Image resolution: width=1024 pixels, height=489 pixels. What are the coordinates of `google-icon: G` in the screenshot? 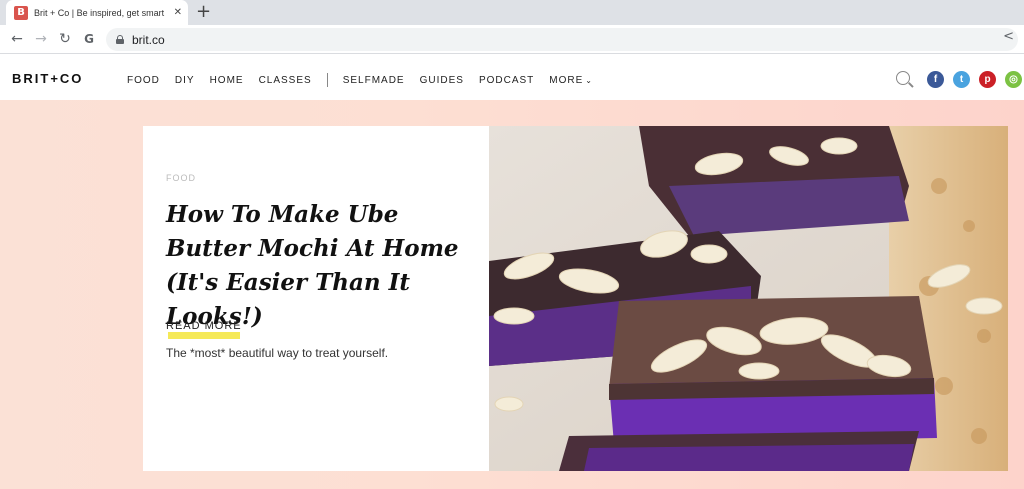 It's located at (89, 39).